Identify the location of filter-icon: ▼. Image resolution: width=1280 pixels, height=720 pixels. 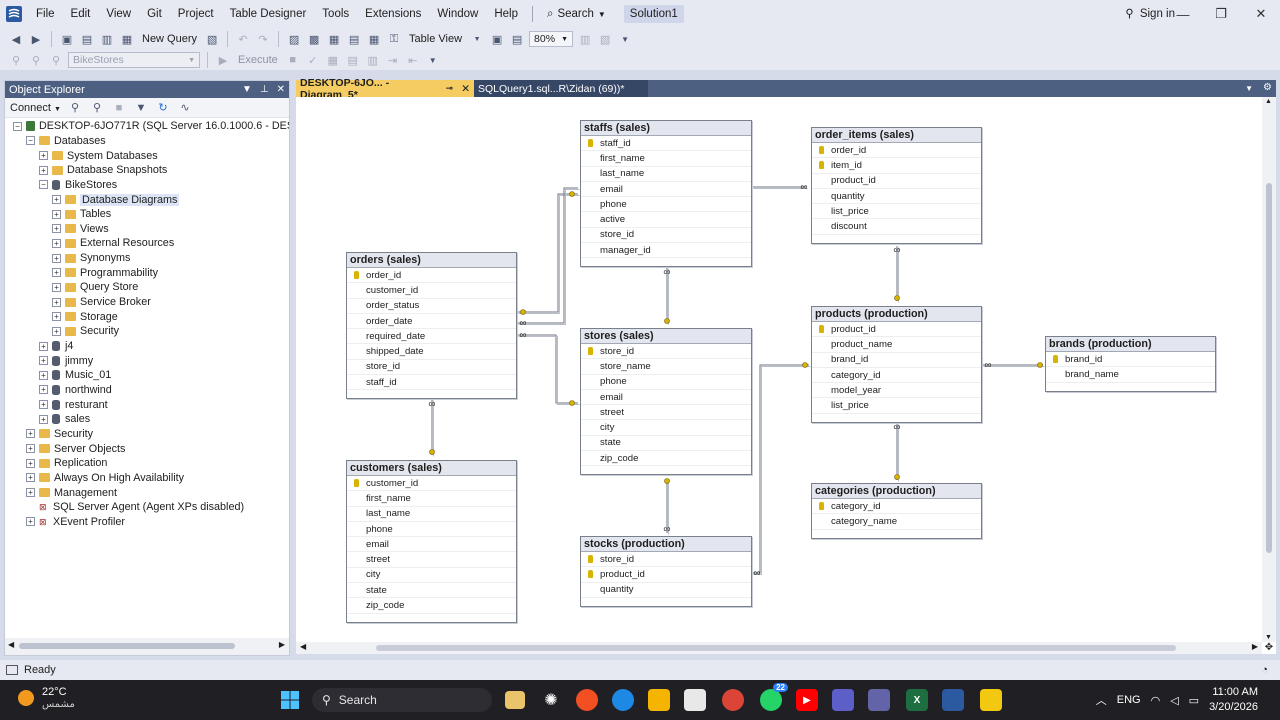
(141, 108).